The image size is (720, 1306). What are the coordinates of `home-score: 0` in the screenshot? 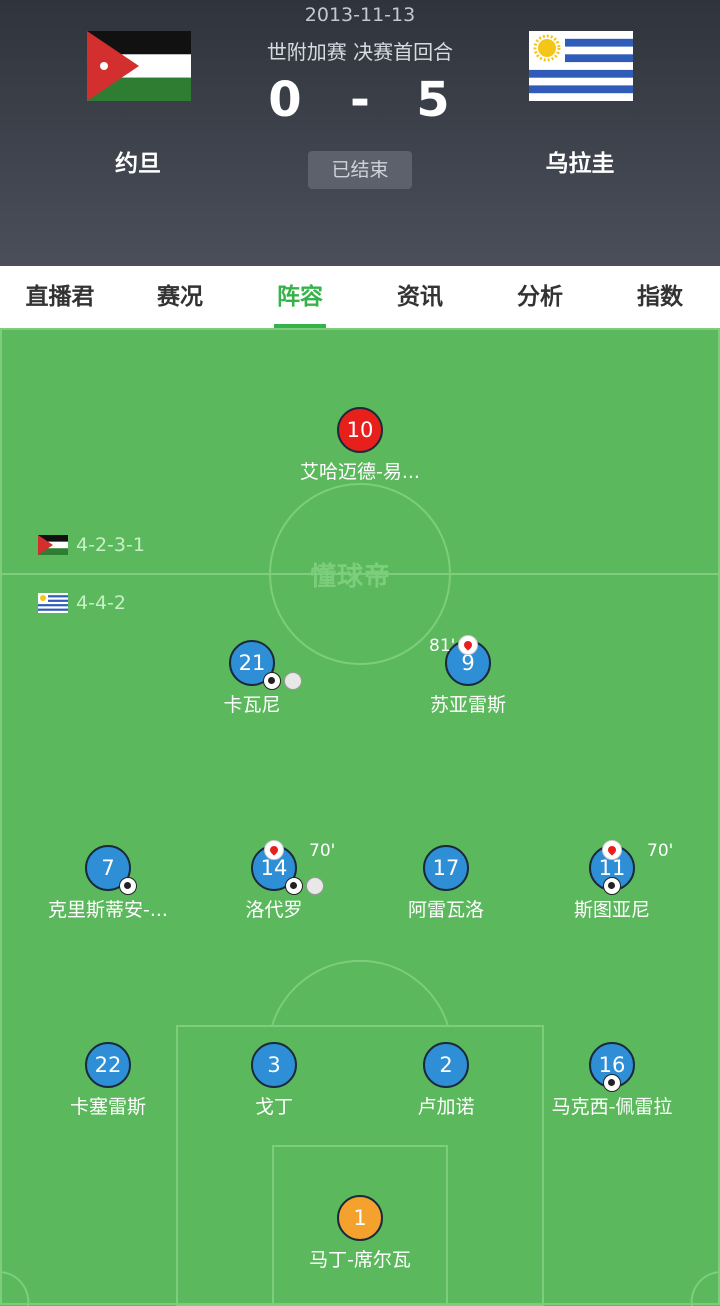 It's located at (285, 100).